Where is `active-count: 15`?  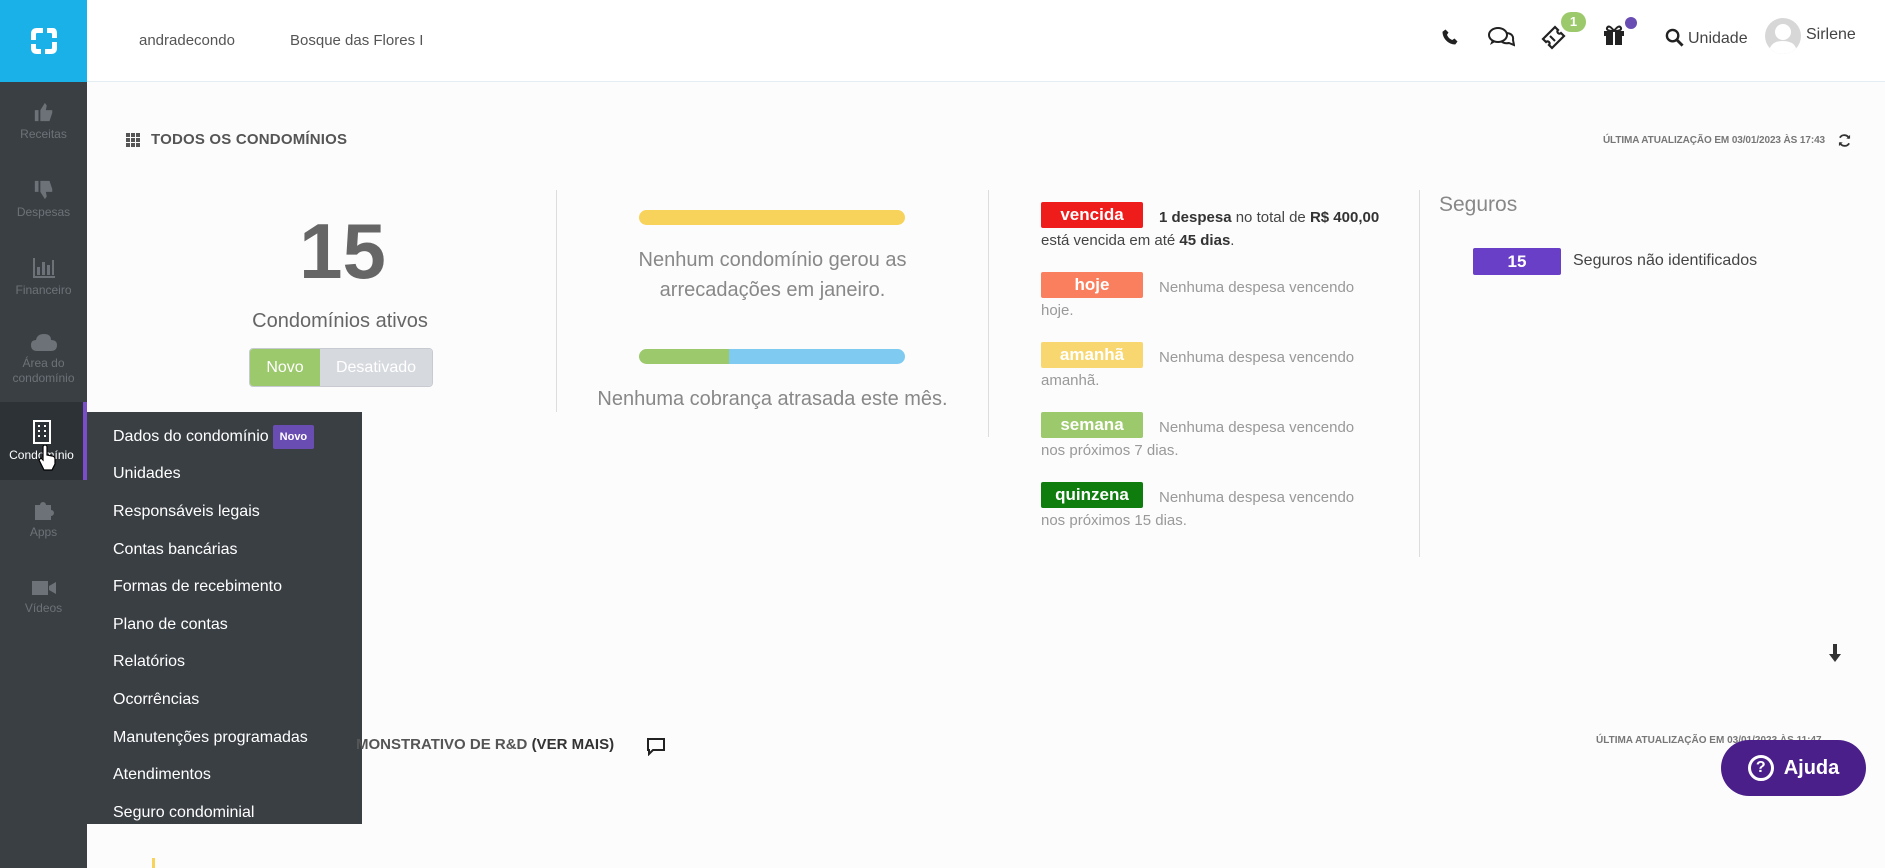 active-count: 15 is located at coordinates (342, 251).